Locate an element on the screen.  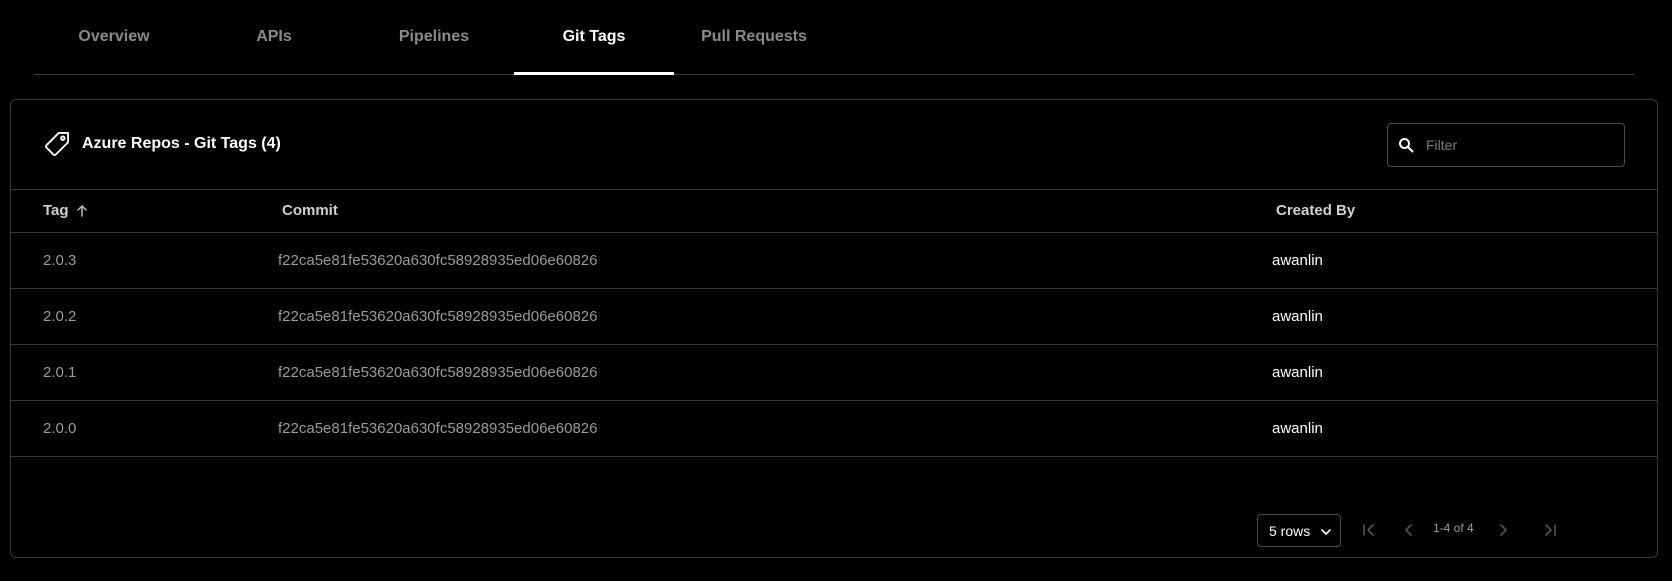
filter-box is located at coordinates (1506, 145).